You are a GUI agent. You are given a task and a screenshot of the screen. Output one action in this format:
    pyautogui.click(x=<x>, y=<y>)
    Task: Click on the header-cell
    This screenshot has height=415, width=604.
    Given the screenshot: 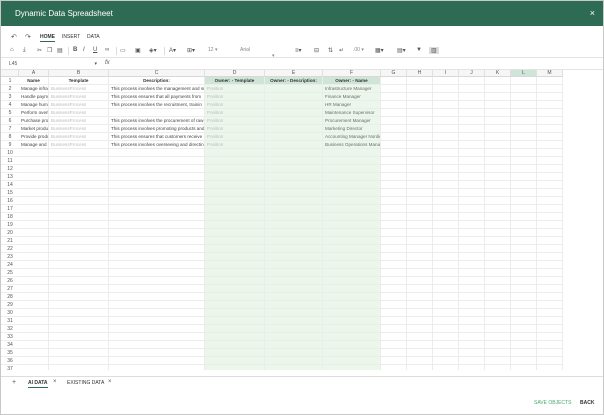 What is the action you would take?
    pyautogui.click(x=420, y=81)
    